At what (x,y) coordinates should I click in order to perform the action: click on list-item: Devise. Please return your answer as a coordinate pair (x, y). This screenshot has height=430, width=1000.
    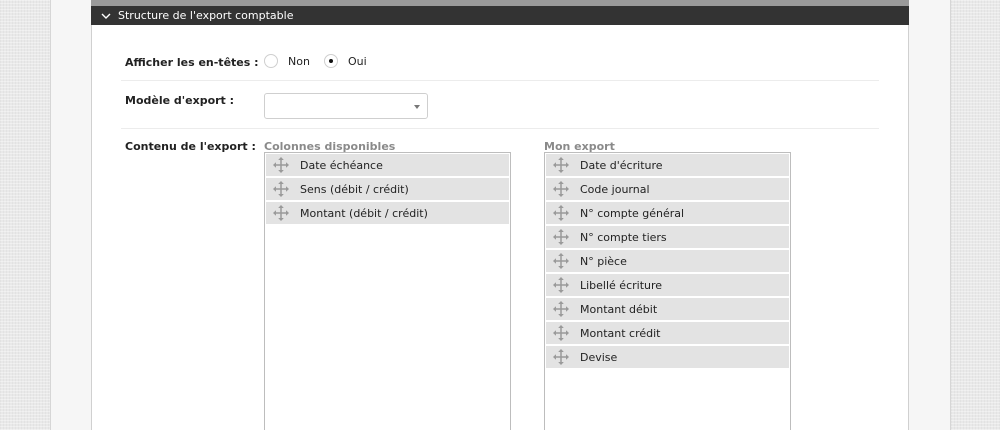
    Looking at the image, I should click on (667, 357).